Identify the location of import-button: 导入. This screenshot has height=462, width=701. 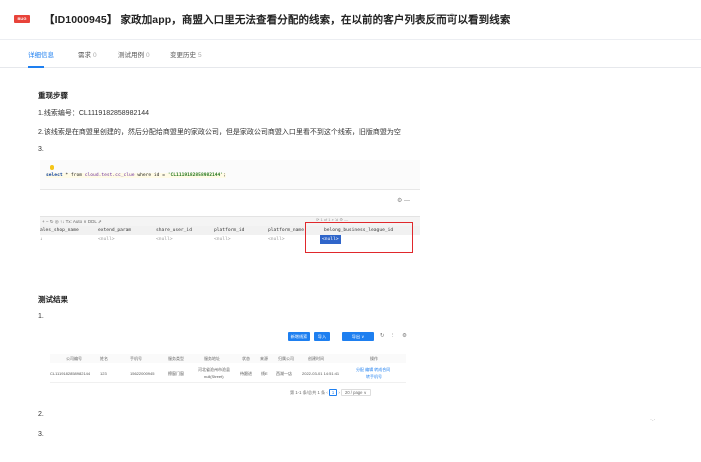
(322, 336).